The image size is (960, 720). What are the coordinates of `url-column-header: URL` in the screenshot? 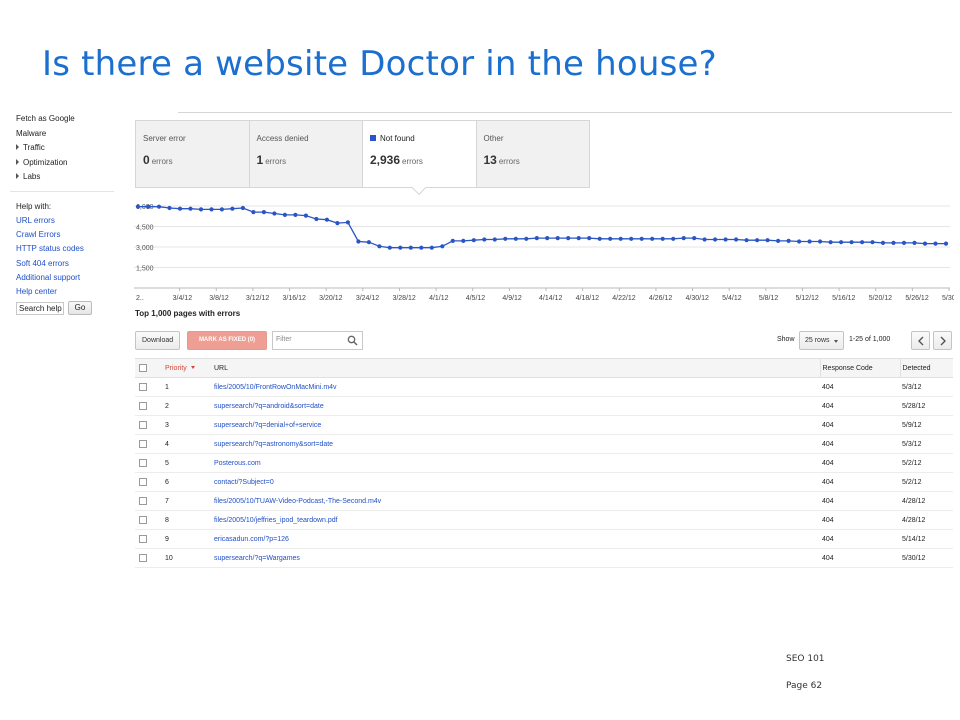 It's located at (517, 368).